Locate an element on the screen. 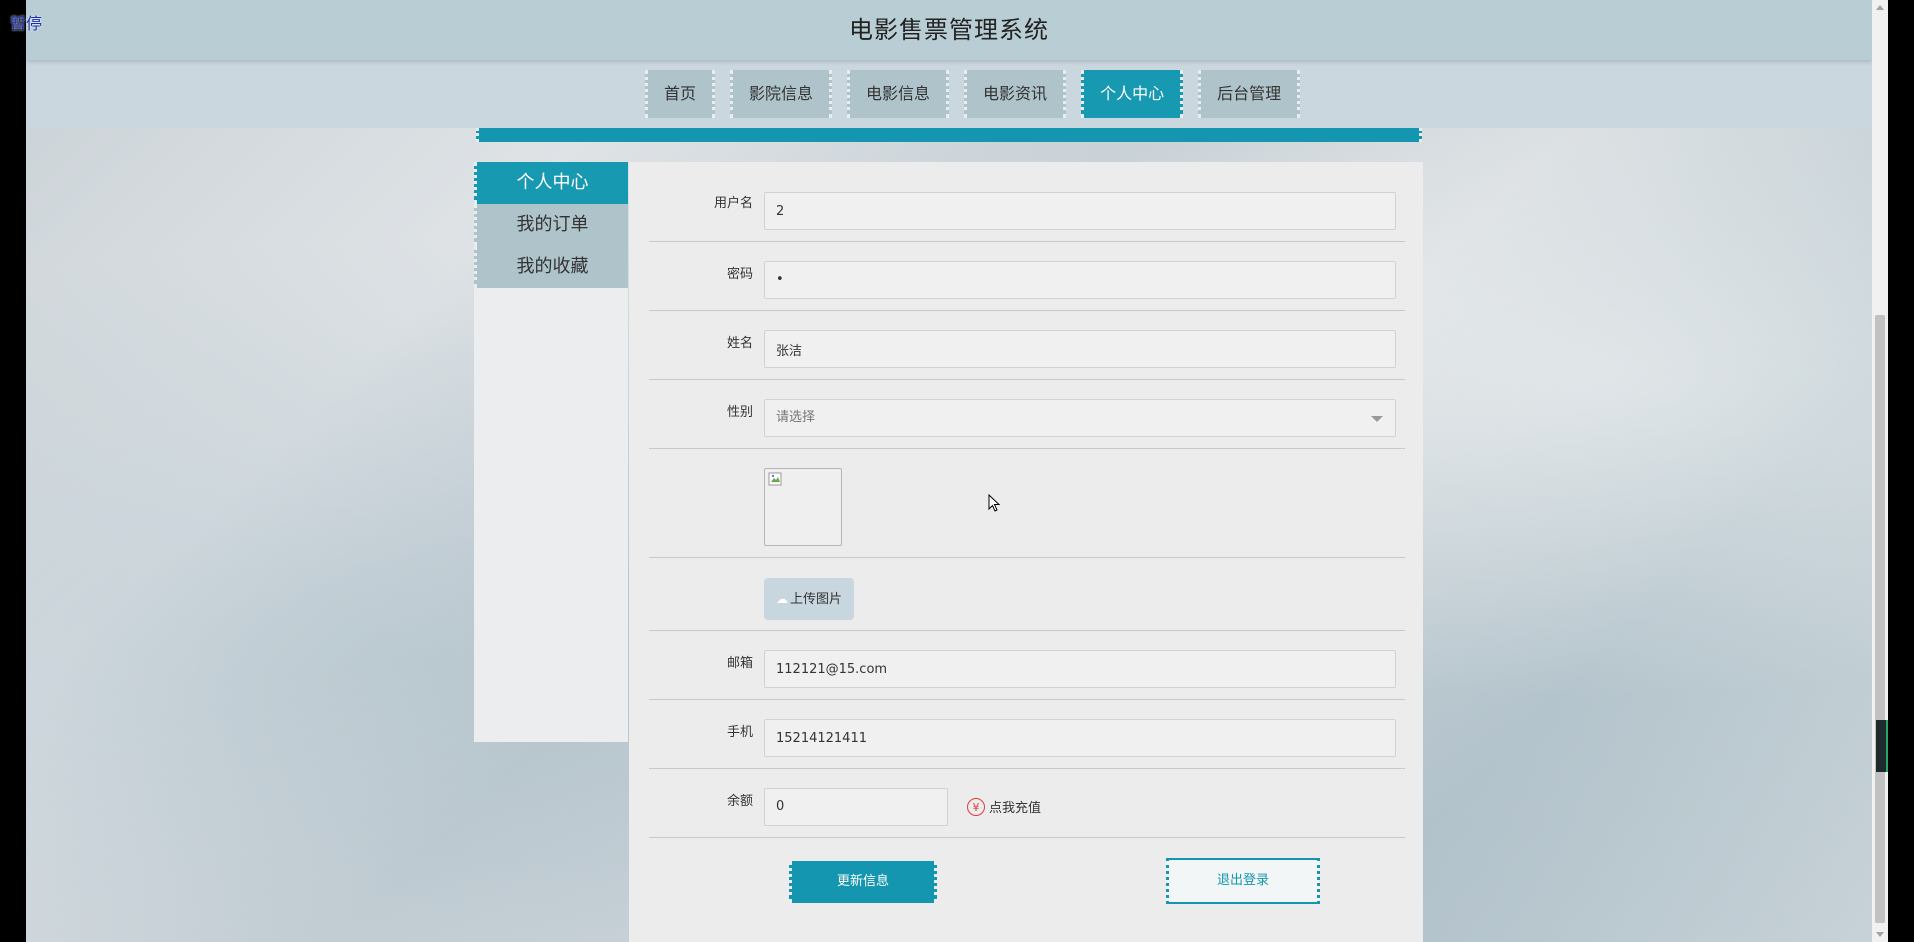 This screenshot has height=942, width=1914. avatar-image is located at coordinates (803, 507).